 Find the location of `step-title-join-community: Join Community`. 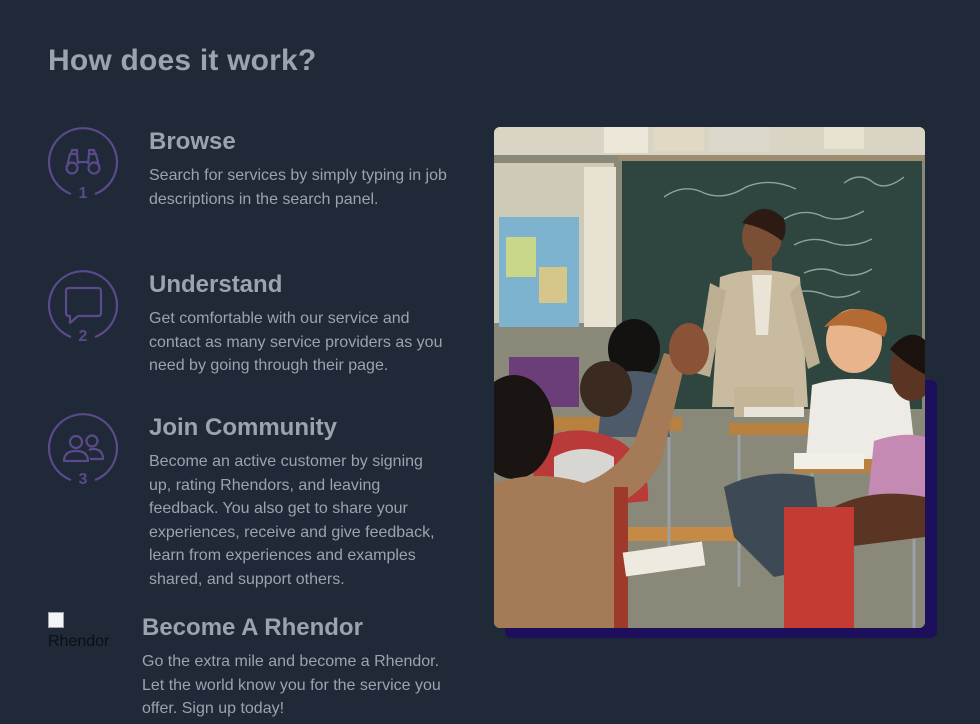

step-title-join-community: Join Community is located at coordinates (243, 427).